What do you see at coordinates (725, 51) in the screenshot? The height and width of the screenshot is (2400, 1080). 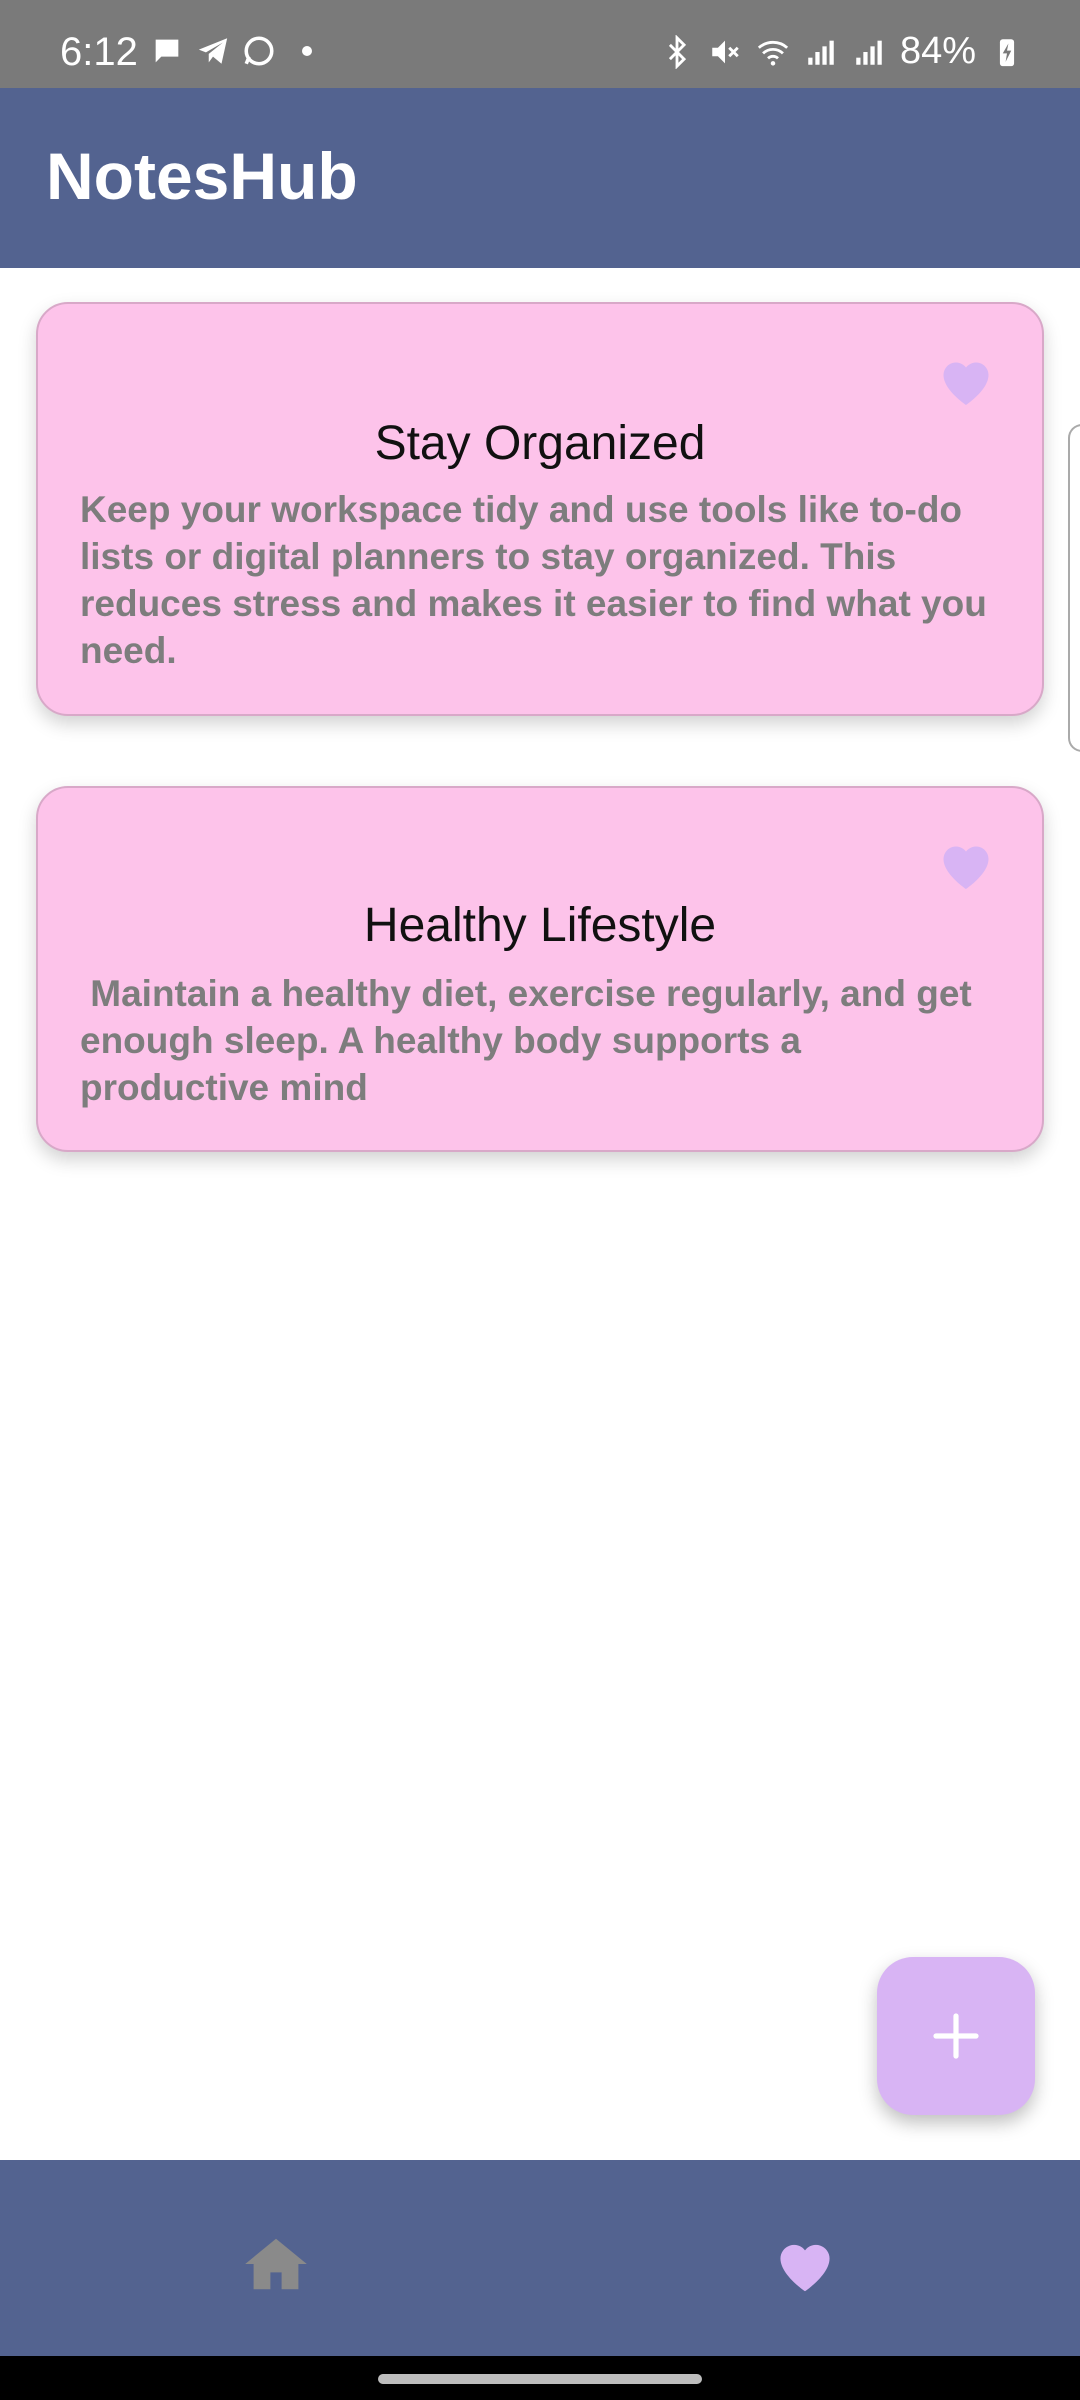 I see `mute-icon` at bounding box center [725, 51].